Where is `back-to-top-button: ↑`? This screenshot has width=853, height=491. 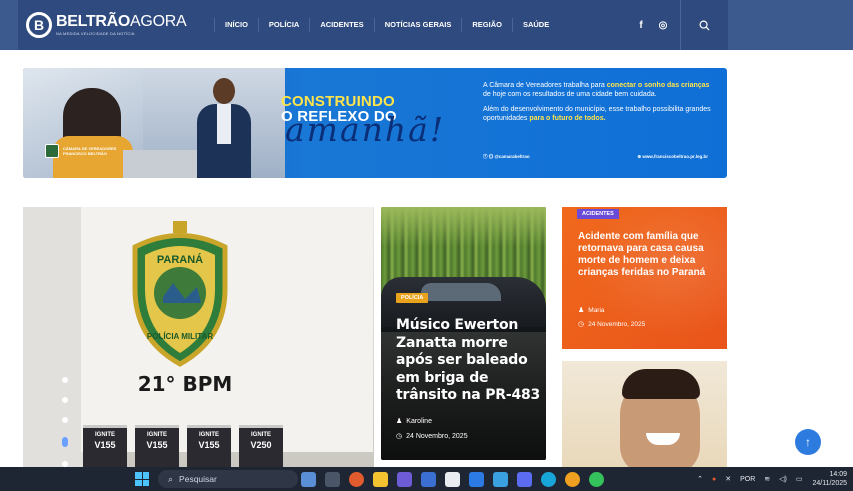 back-to-top-button: ↑ is located at coordinates (808, 442).